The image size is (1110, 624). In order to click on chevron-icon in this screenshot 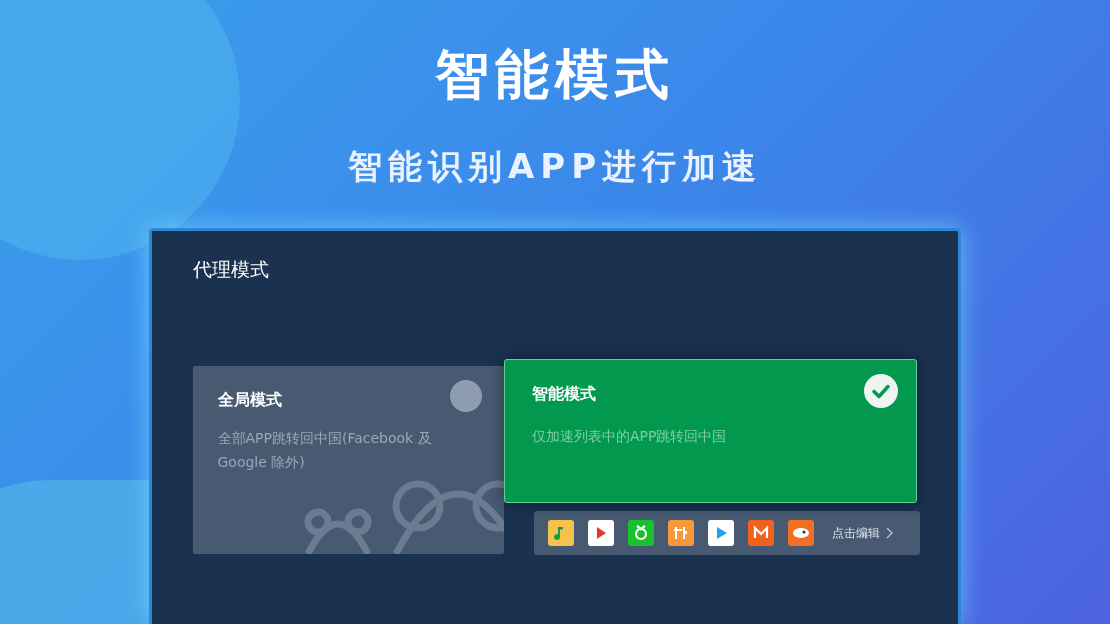, I will do `click(889, 532)`.